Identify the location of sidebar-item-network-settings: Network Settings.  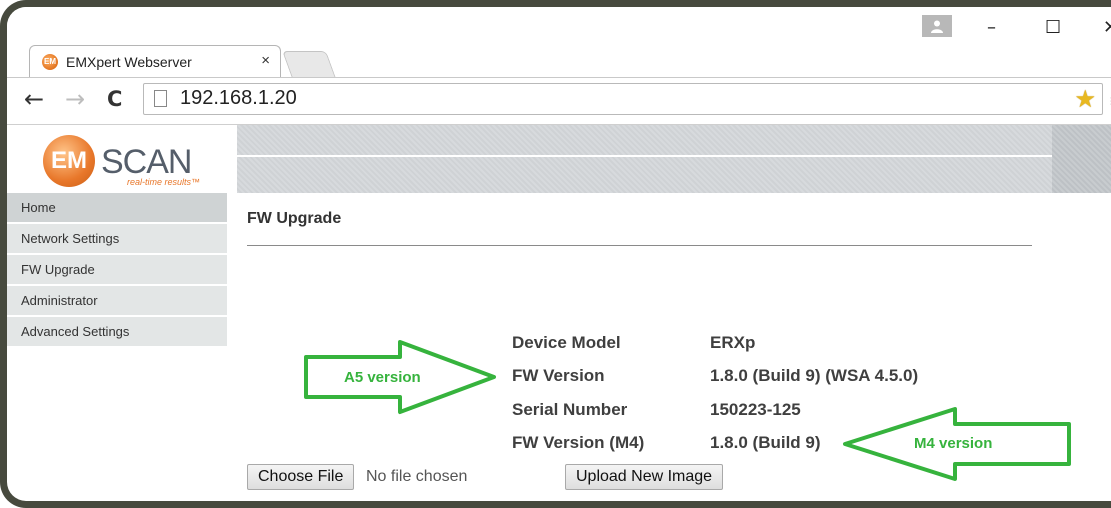
(117, 239).